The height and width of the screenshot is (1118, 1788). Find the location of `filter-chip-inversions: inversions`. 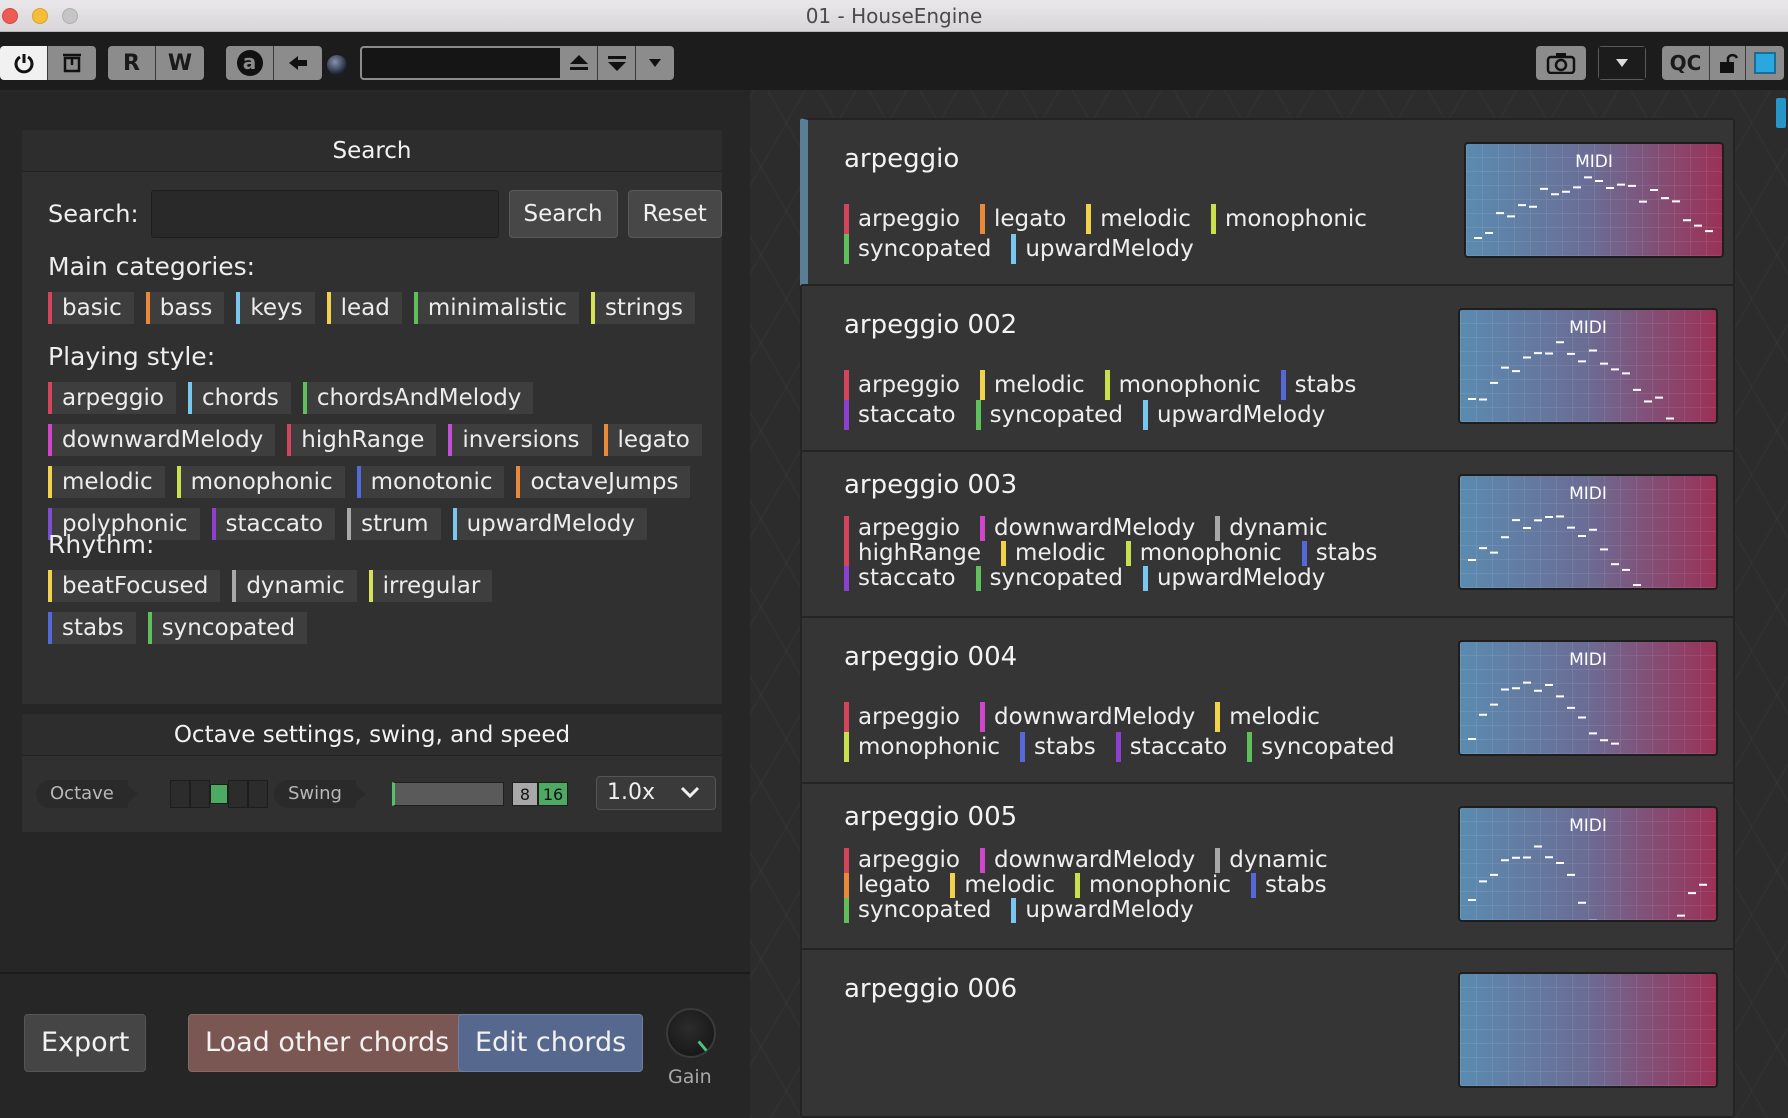

filter-chip-inversions: inversions is located at coordinates (520, 440).